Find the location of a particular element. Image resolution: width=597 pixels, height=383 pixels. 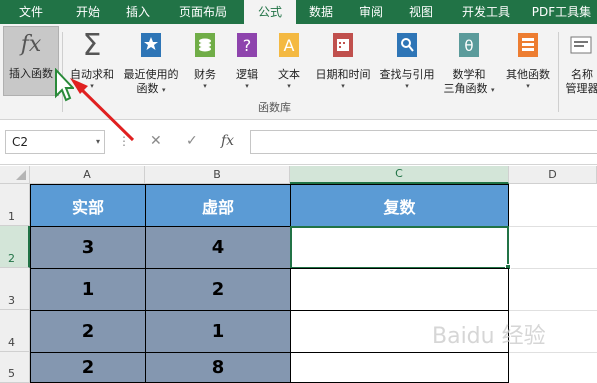

text-label: 文本 is located at coordinates (289, 74).